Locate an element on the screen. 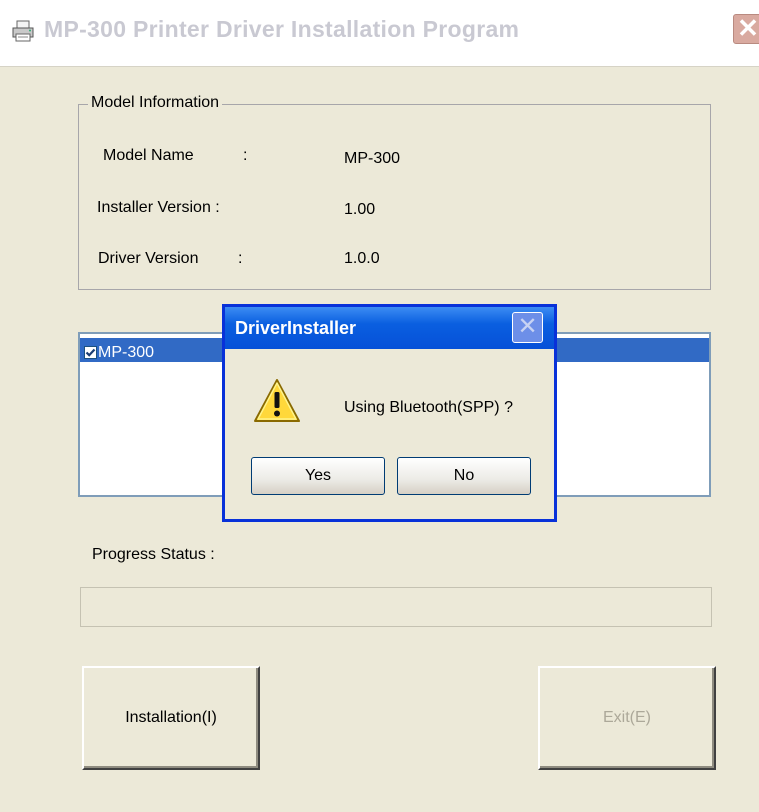  list-item-label: MP-300 is located at coordinates (126, 352).